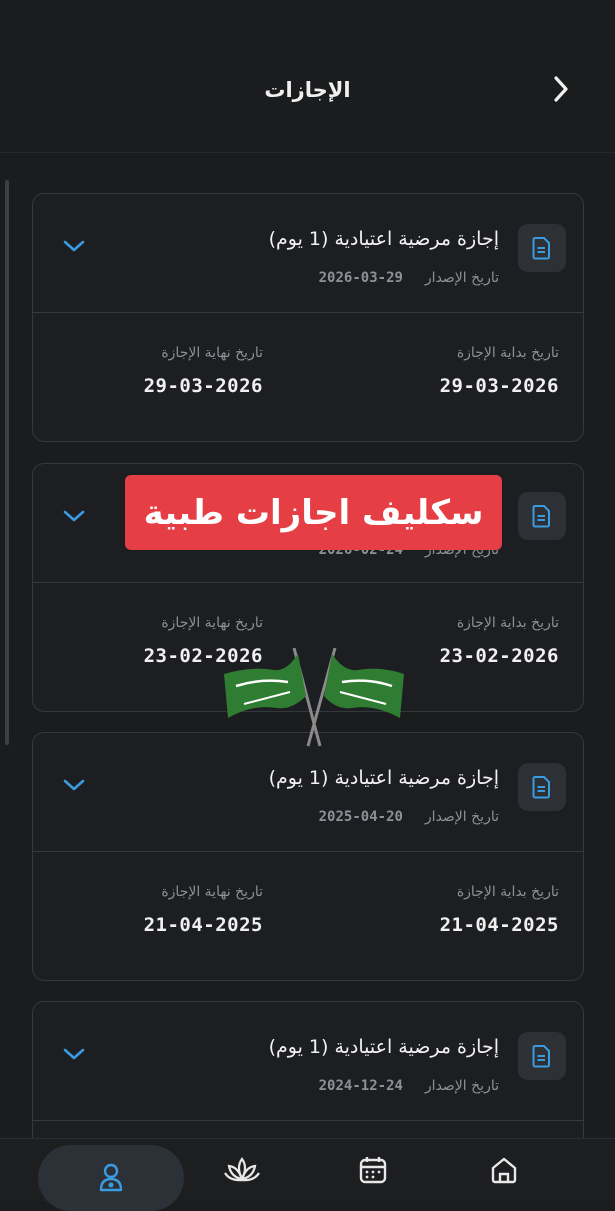 This screenshot has height=1211, width=615. I want to click on start-date-value: 29-03-2026, so click(499, 386).